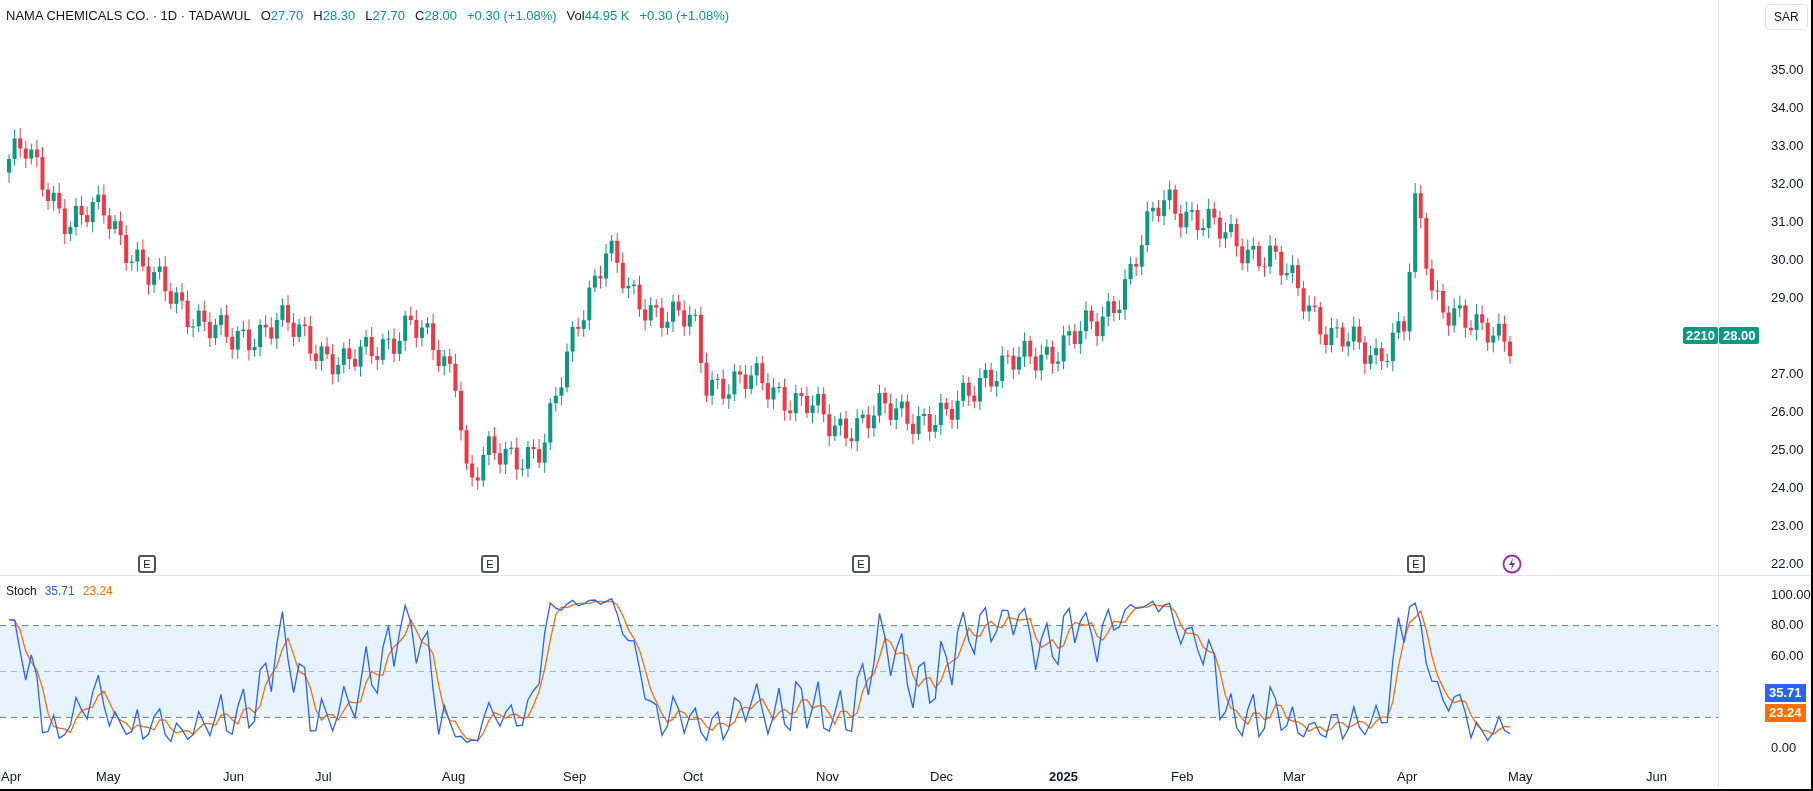 This screenshot has width=1813, height=791. What do you see at coordinates (1182, 777) in the screenshot?
I see `time-axis-label: Feb` at bounding box center [1182, 777].